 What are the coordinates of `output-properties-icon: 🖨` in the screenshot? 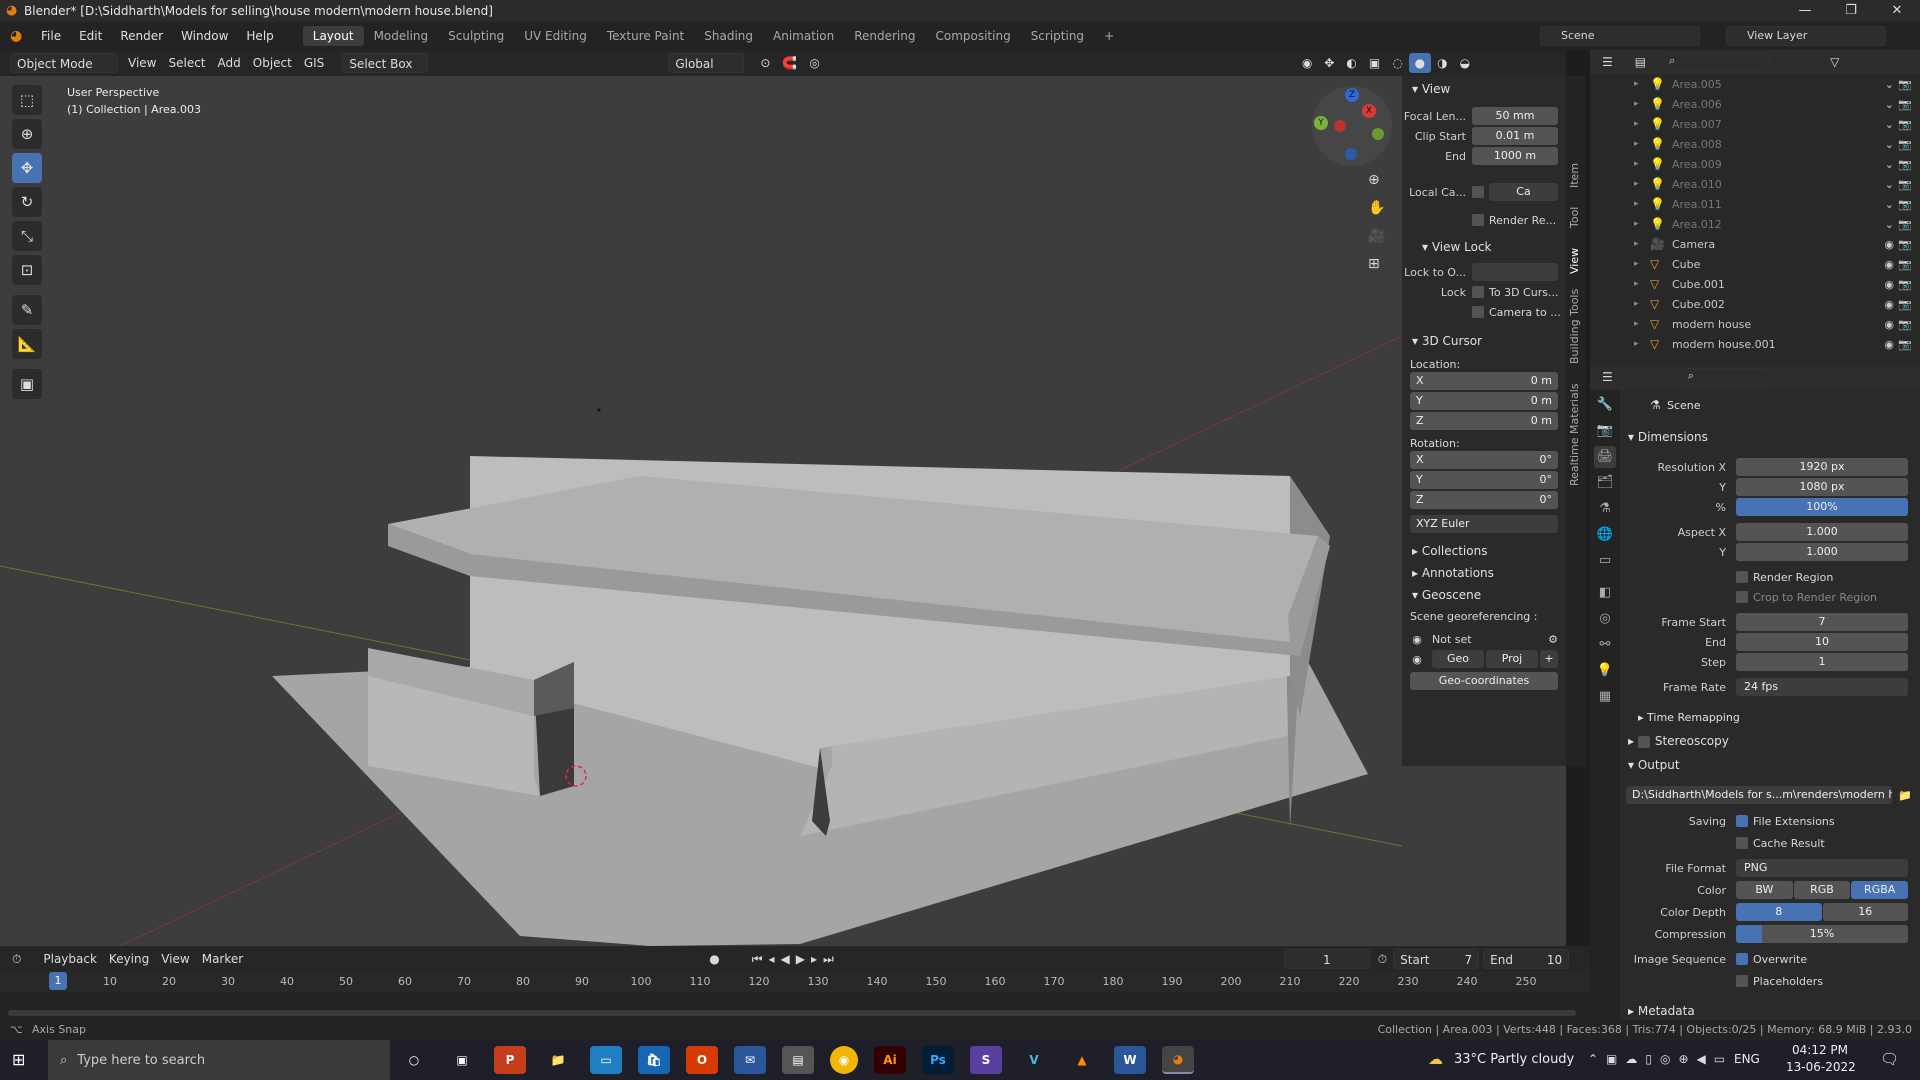 It's located at (1605, 457).